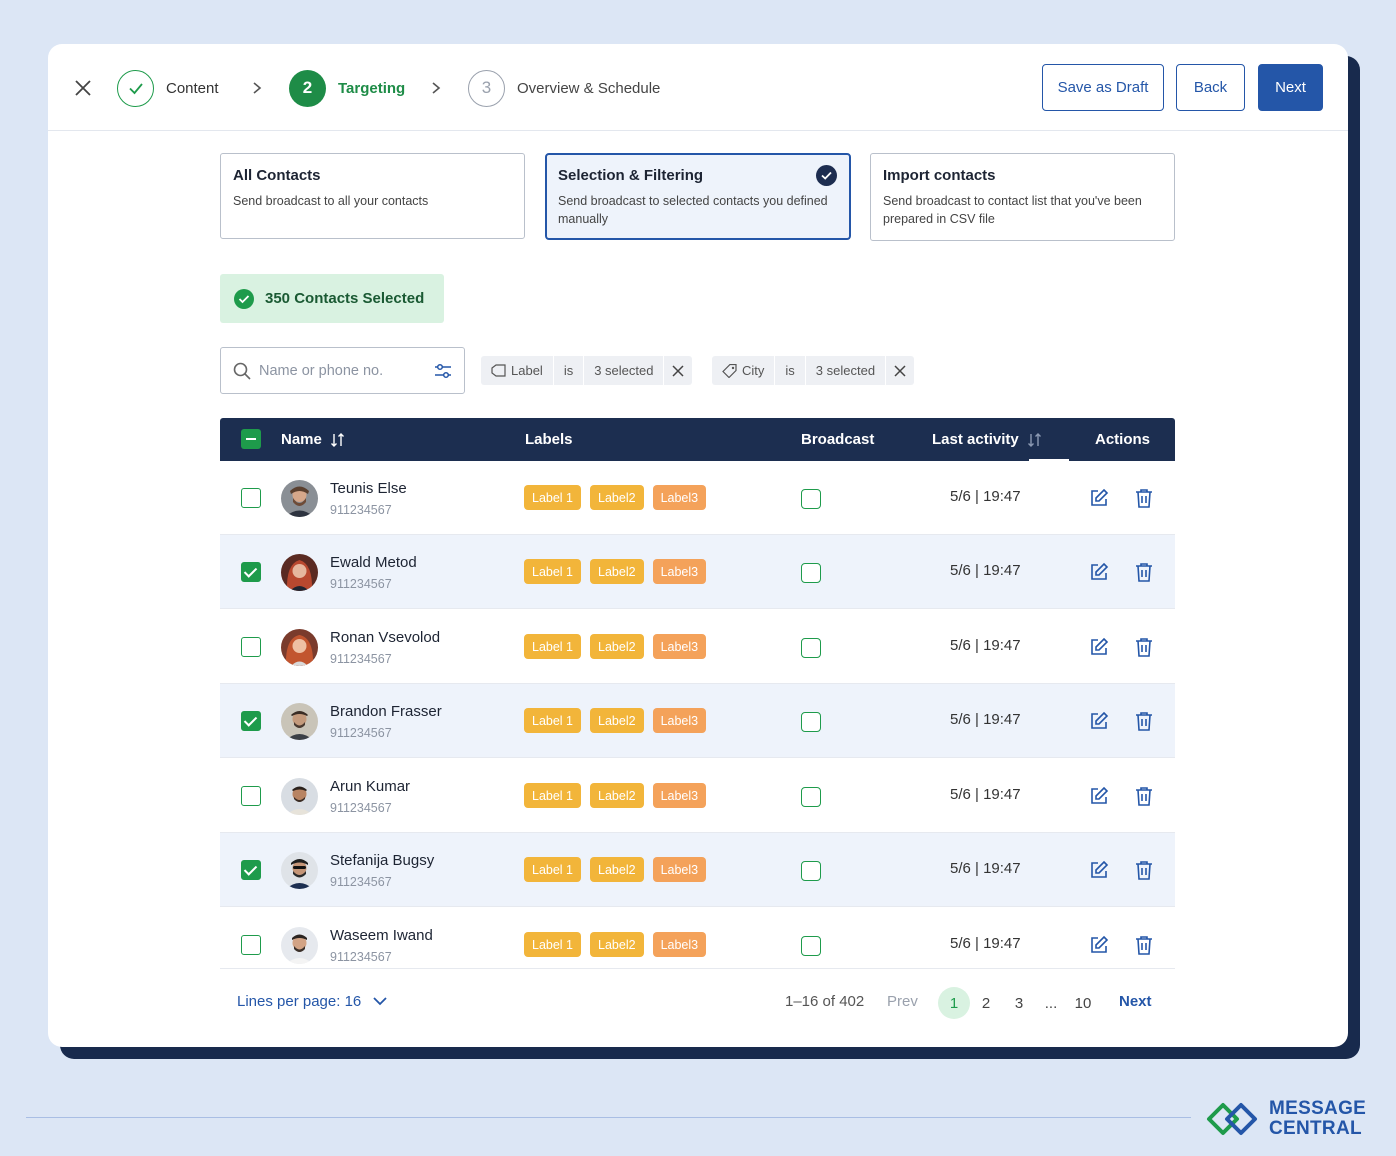  What do you see at coordinates (345, 298) in the screenshot?
I see `contacts-selected-text: 350 Contacts Selected` at bounding box center [345, 298].